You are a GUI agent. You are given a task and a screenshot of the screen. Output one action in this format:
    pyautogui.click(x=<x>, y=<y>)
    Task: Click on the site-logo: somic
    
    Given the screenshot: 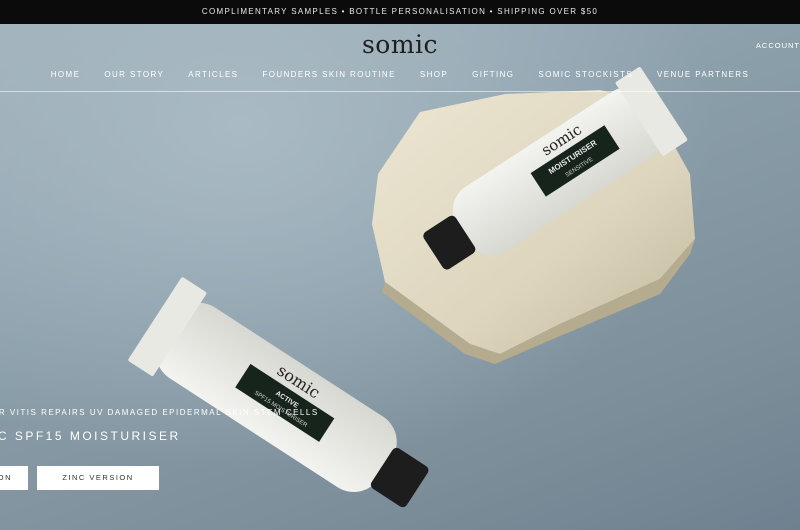 What is the action you would take?
    pyautogui.click(x=400, y=44)
    